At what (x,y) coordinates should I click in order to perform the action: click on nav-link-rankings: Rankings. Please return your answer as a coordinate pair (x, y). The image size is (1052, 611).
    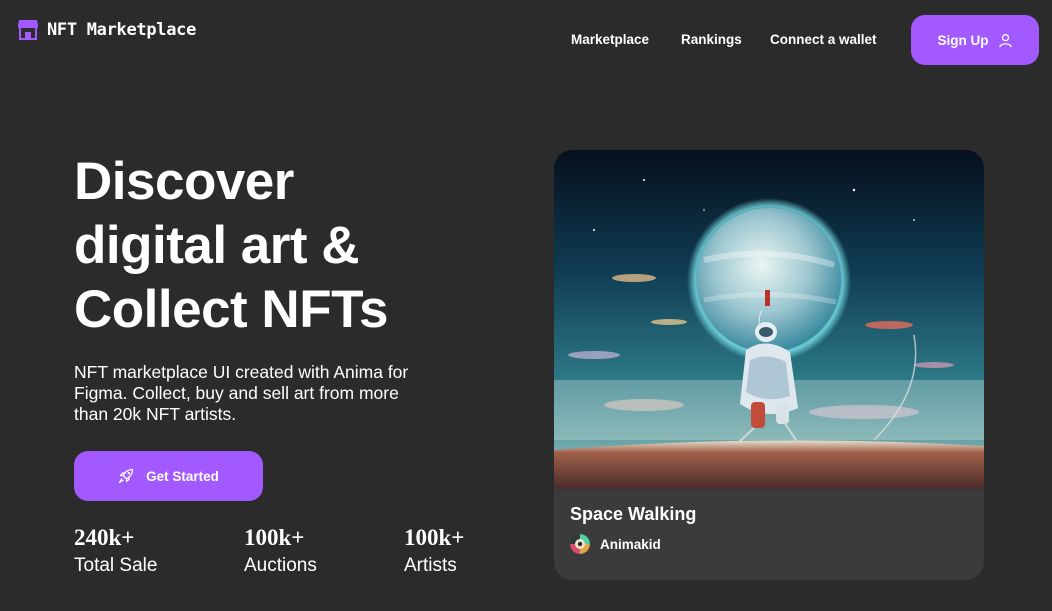
    Looking at the image, I should click on (711, 39).